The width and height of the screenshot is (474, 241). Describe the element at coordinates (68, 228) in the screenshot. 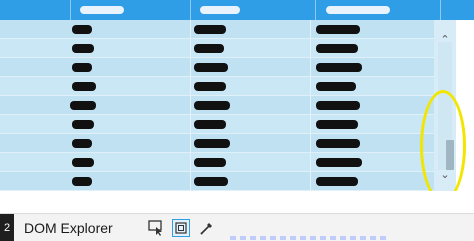

I see `tool-title: DOM Explorer` at that location.